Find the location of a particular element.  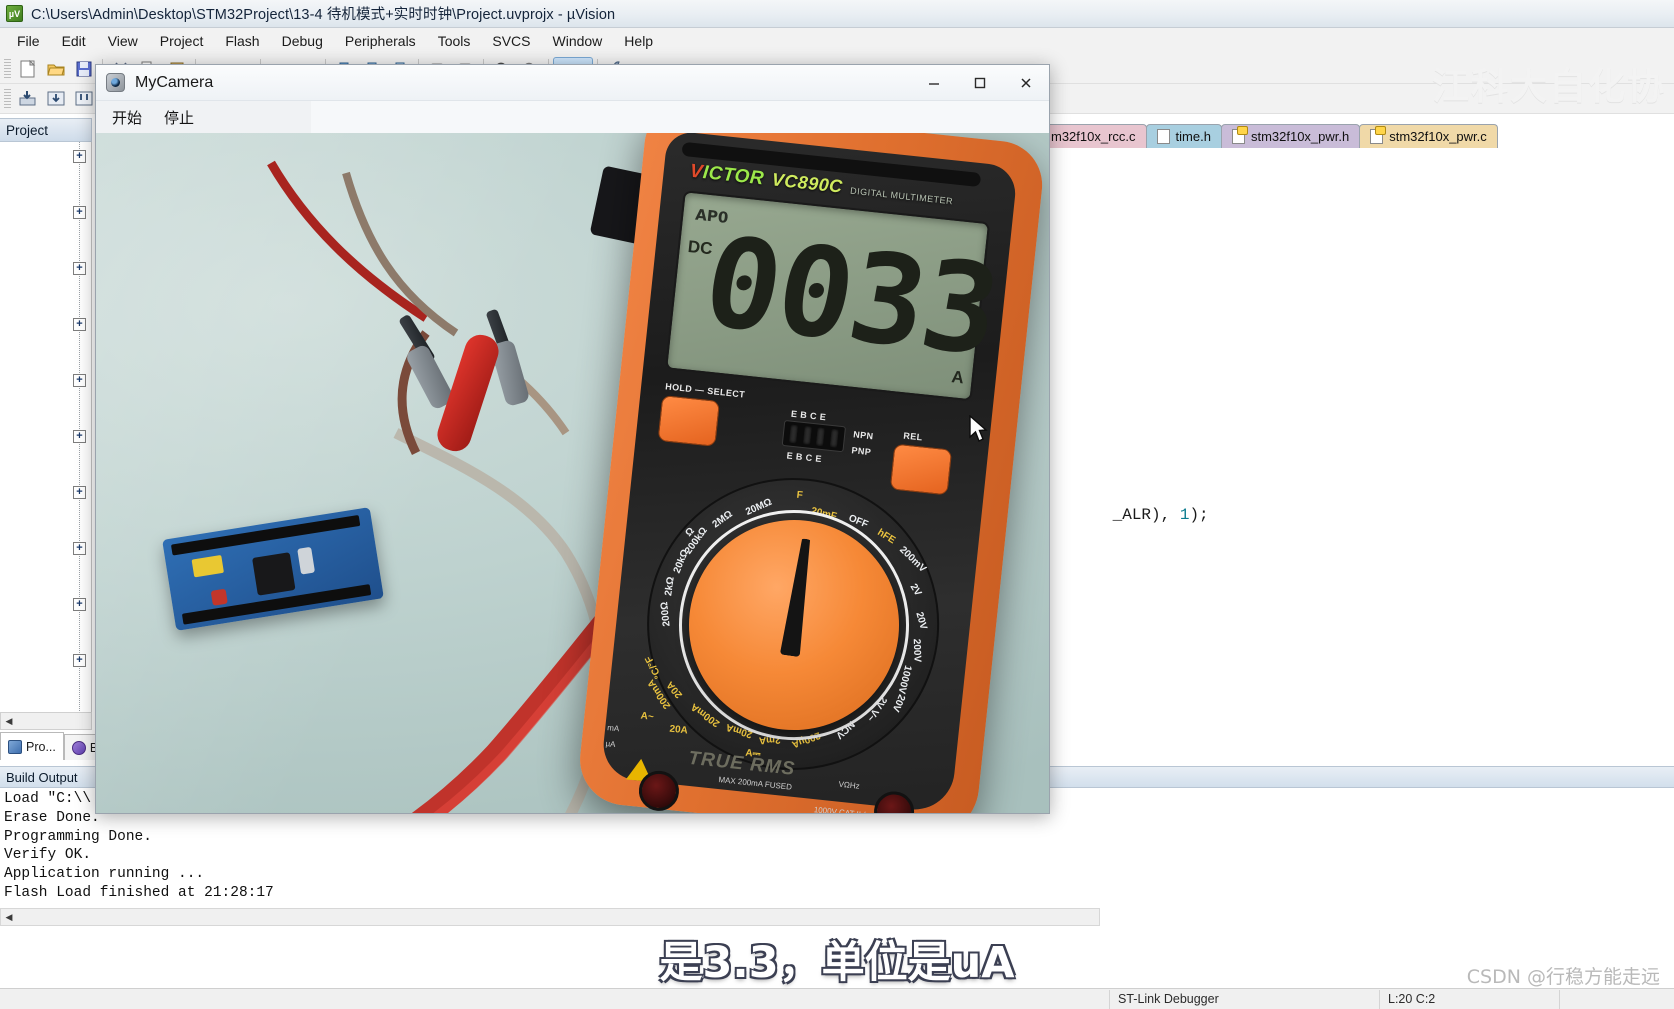

lcd-unit: A is located at coordinates (957, 377).